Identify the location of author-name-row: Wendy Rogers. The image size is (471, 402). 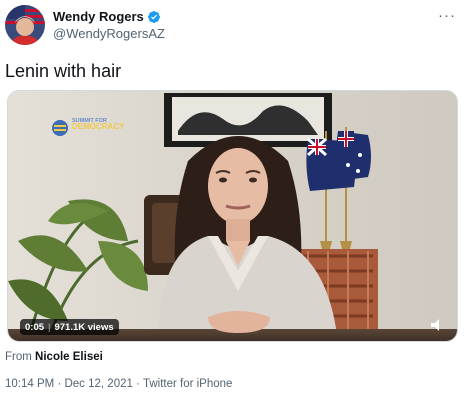
(109, 16).